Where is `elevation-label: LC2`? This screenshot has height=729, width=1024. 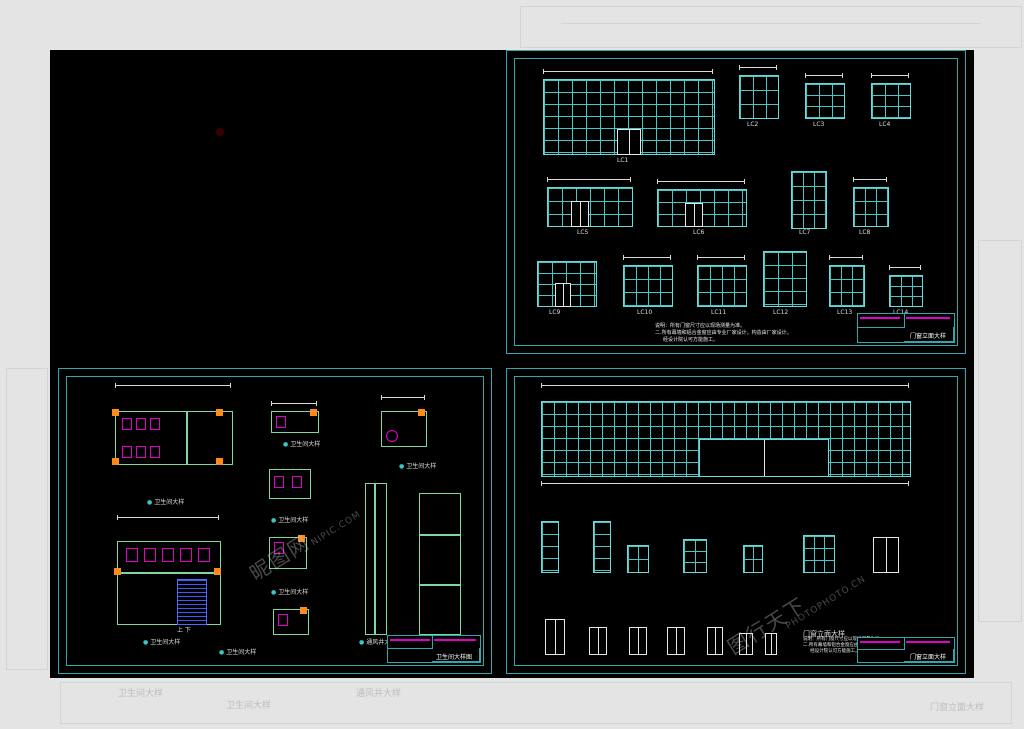 elevation-label: LC2 is located at coordinates (753, 124).